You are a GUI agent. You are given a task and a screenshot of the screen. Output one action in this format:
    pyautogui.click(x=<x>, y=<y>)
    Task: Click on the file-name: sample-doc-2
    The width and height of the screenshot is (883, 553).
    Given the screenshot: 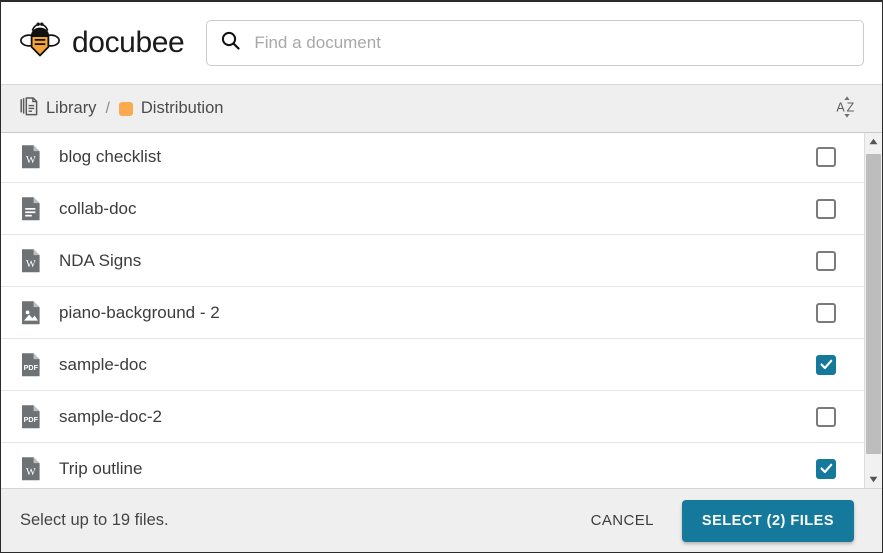 What is the action you would take?
    pyautogui.click(x=110, y=416)
    